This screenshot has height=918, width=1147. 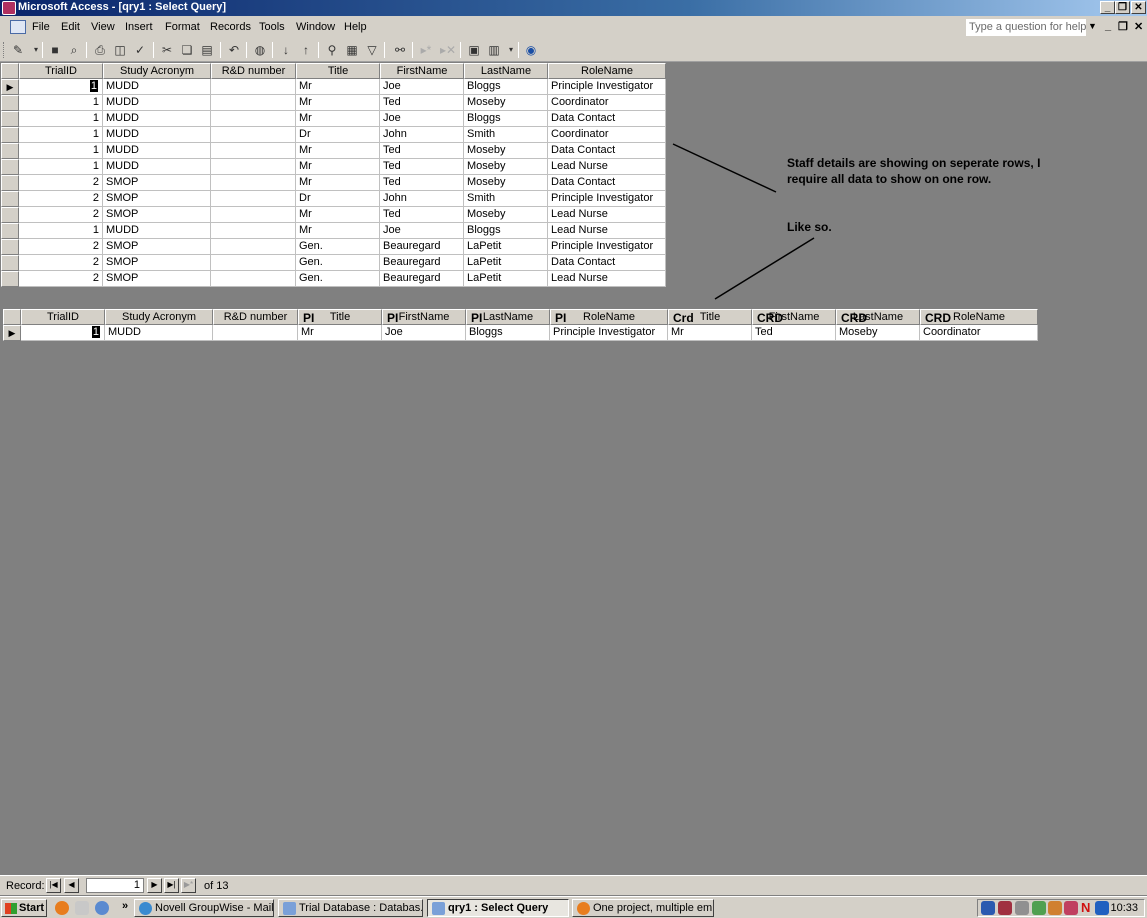 What do you see at coordinates (125, 906) in the screenshot?
I see `quicklaunch-chevron: »` at bounding box center [125, 906].